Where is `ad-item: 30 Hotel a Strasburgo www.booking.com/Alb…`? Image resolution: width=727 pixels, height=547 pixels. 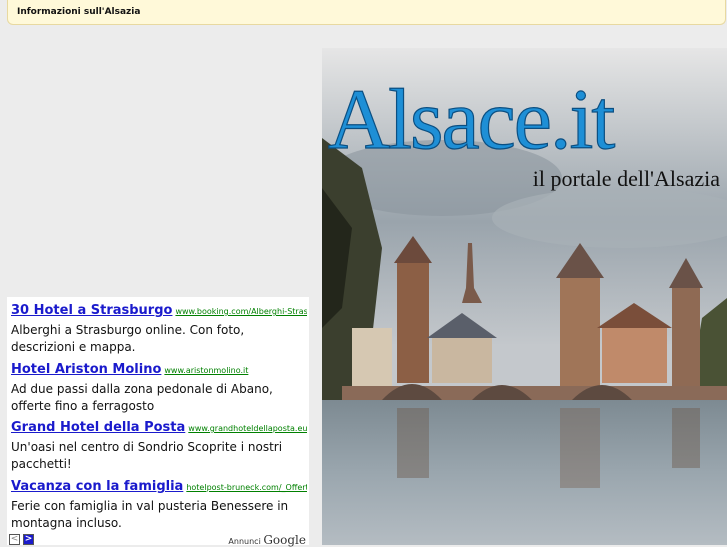
ad-item: 30 Hotel a Strasburgo www.booking.com/Alb… is located at coordinates (159, 328).